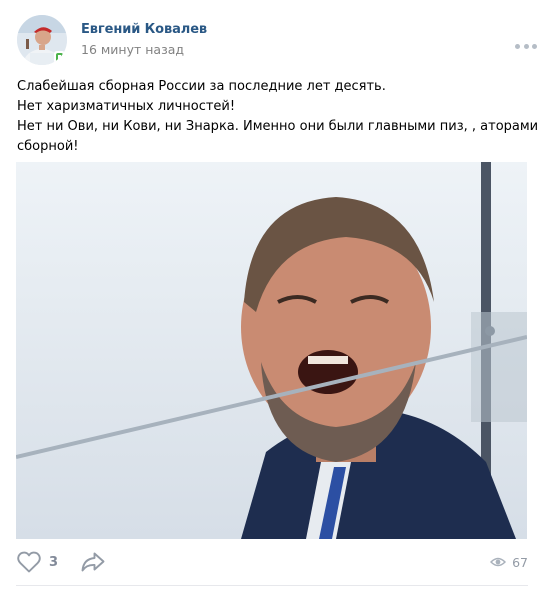 Image resolution: width=554 pixels, height=597 pixels. I want to click on share-arrow-icon, so click(93, 562).